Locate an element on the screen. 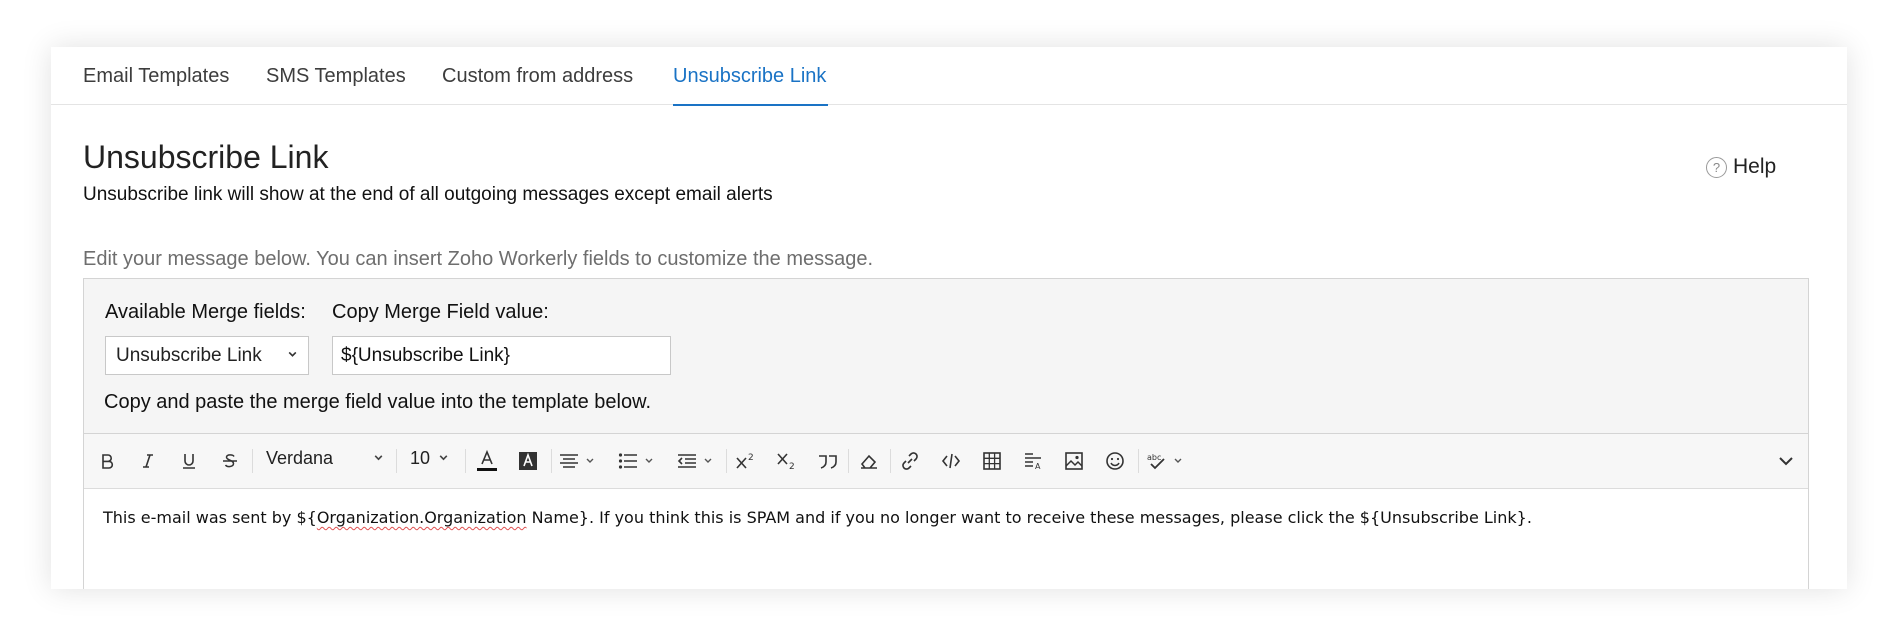 Image resolution: width=1898 pixels, height=644 pixels. misspelled-word: Organization.Organization is located at coordinates (421, 517).